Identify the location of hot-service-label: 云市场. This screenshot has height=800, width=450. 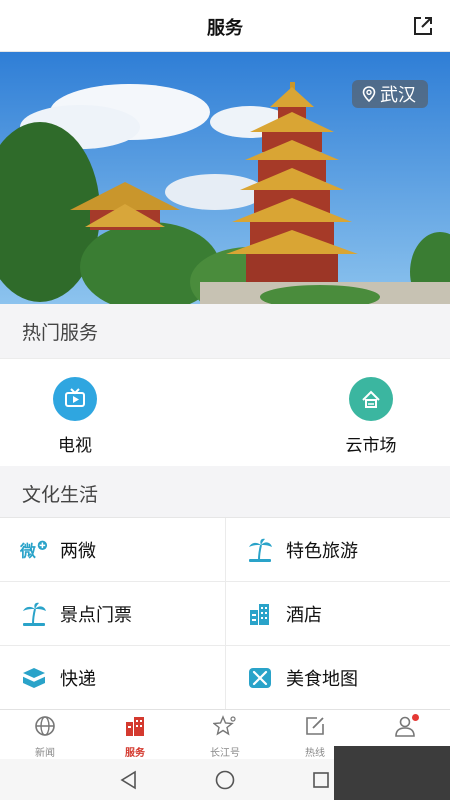
(371, 446).